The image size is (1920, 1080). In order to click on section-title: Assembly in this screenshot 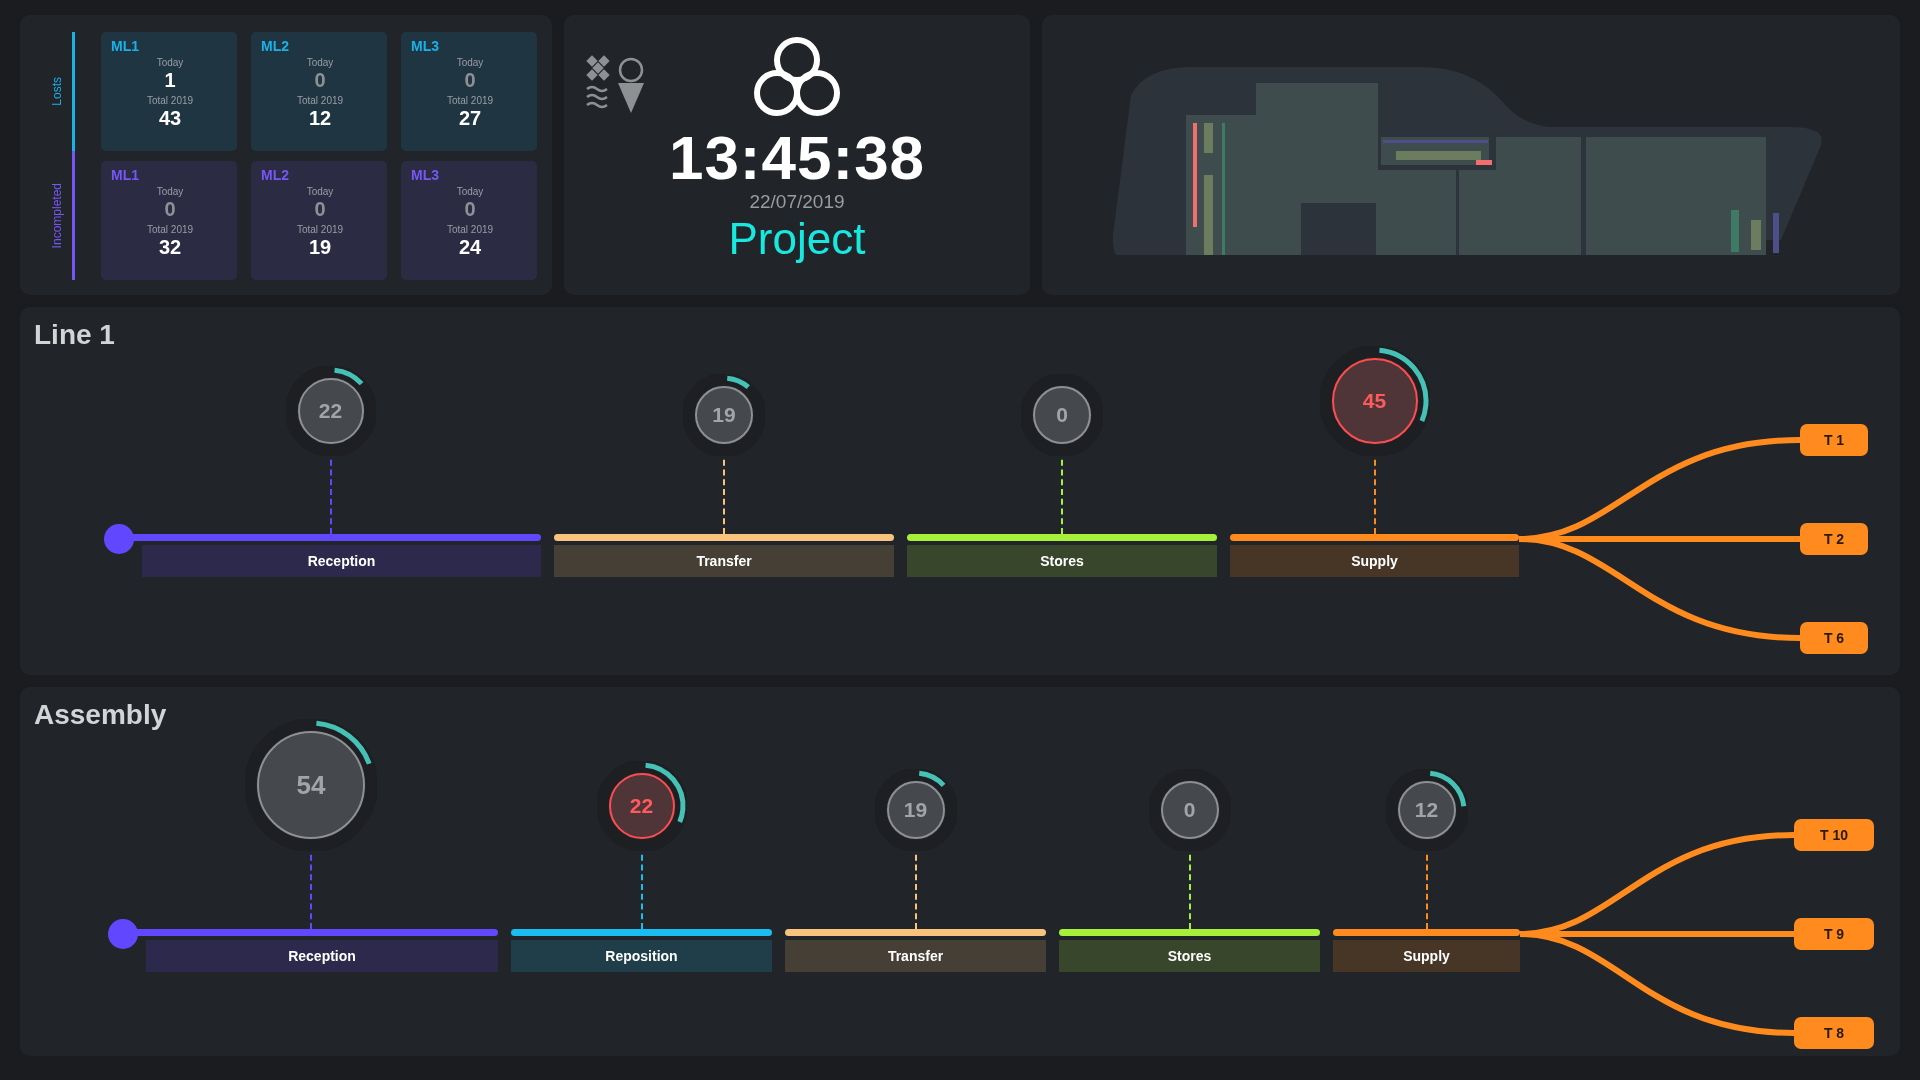, I will do `click(101, 715)`.